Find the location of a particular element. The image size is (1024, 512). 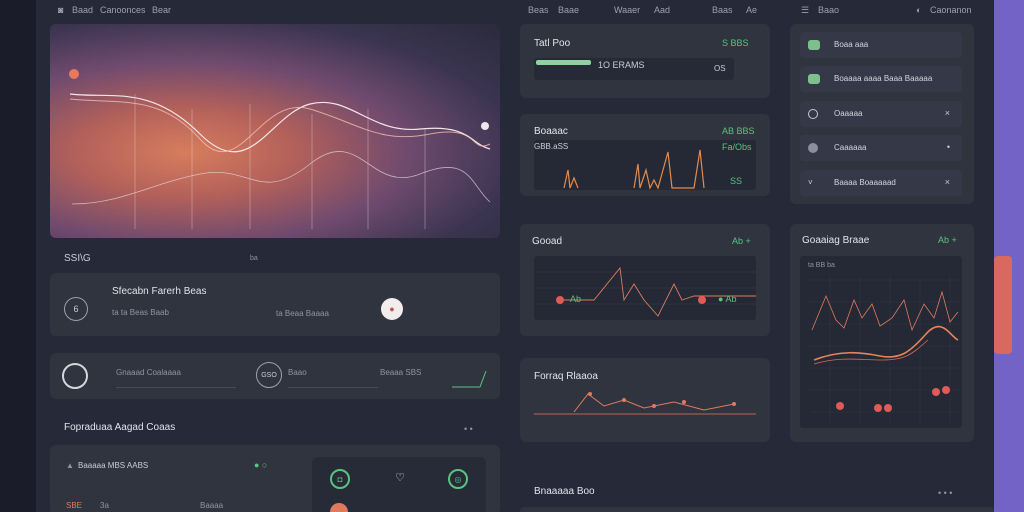

progress-fill is located at coordinates (563, 62).